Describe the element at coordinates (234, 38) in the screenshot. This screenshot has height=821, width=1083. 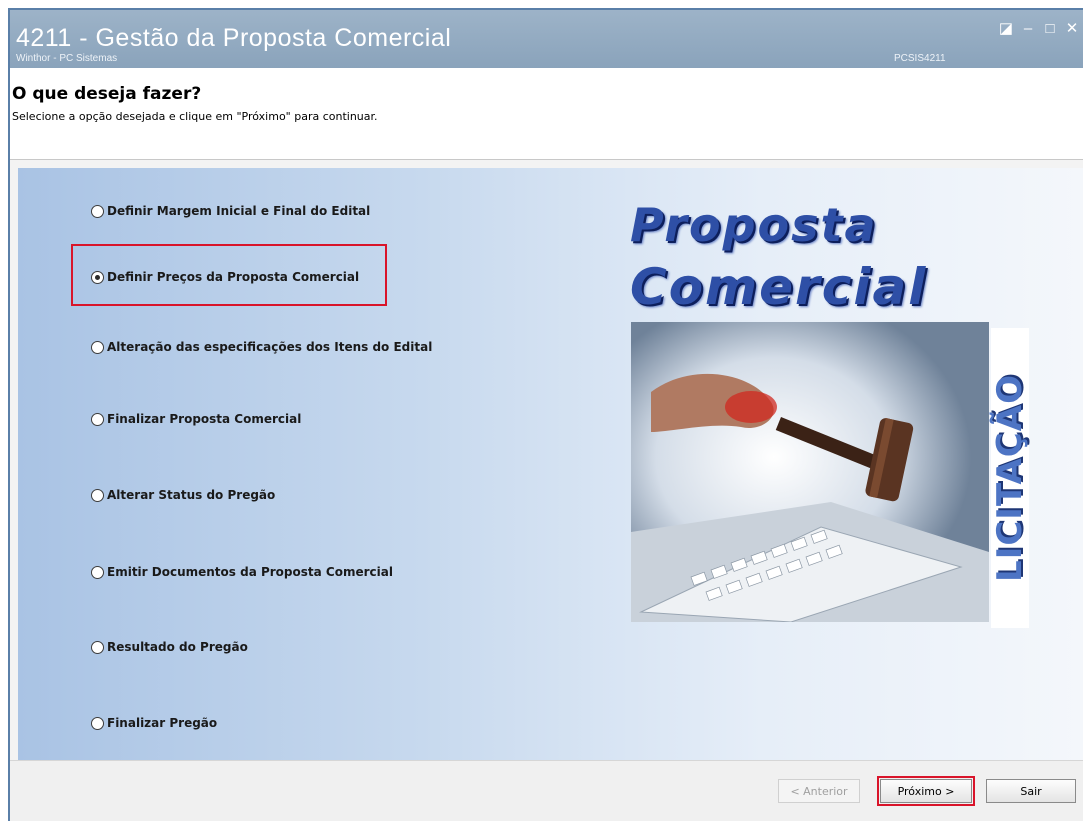
I see `window-title: 4211 - Gestão da Proposta Comercial` at that location.